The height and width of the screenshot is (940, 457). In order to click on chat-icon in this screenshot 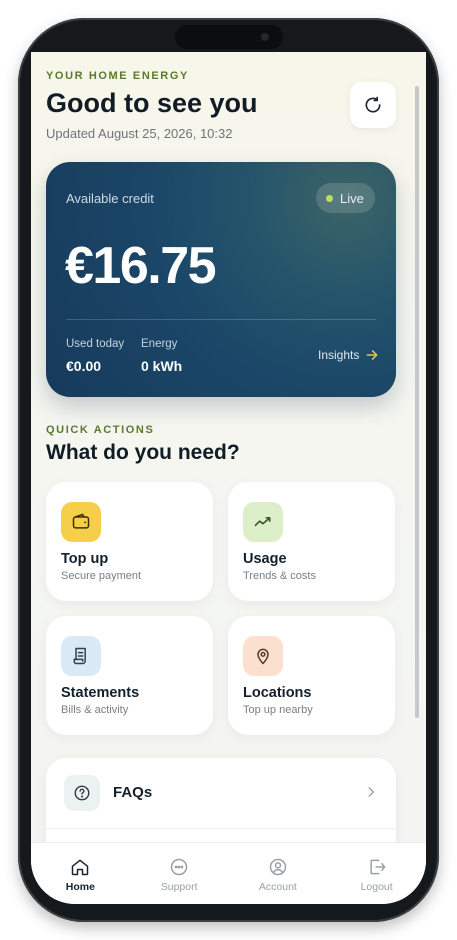, I will do `click(179, 867)`.